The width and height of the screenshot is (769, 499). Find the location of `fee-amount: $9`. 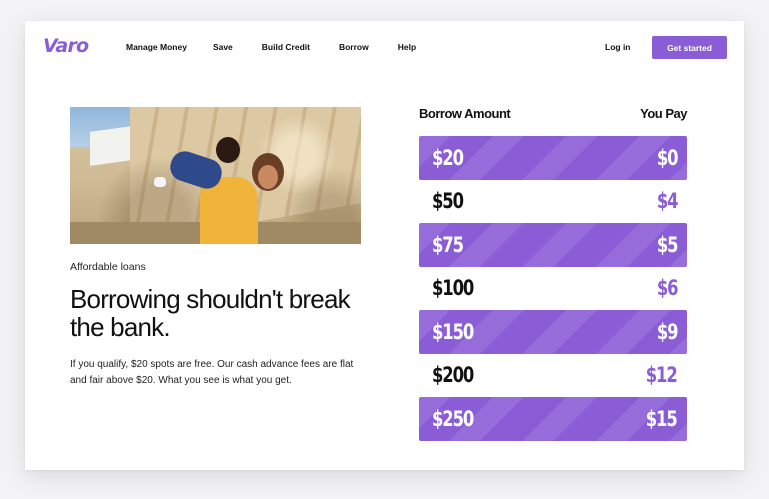

fee-amount: $9 is located at coordinates (667, 331).